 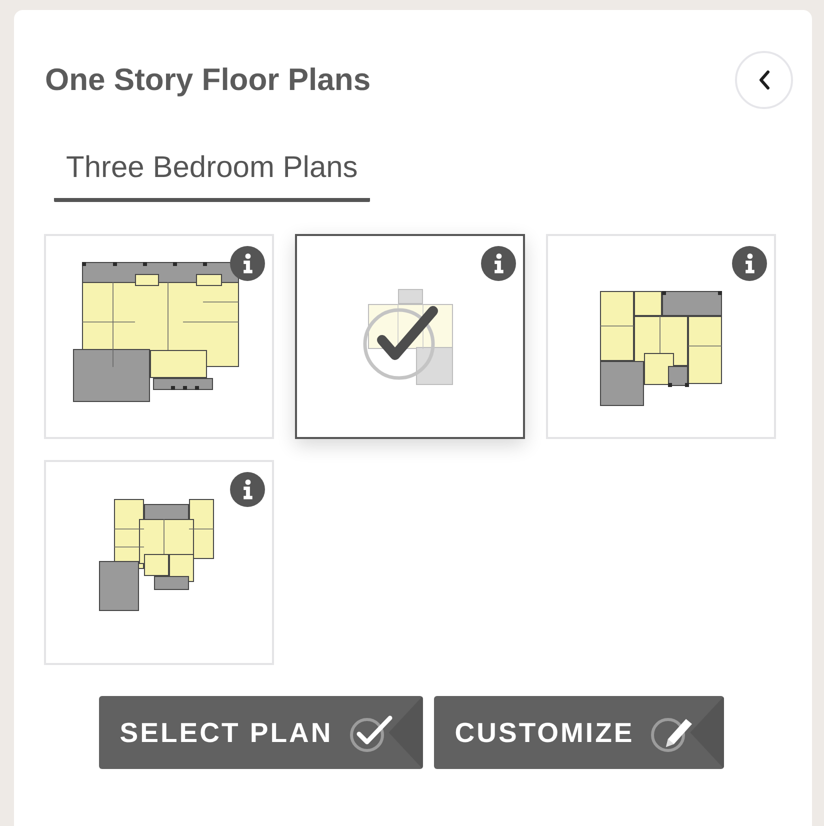 What do you see at coordinates (402, 342) in the screenshot?
I see `check-circle-icon` at bounding box center [402, 342].